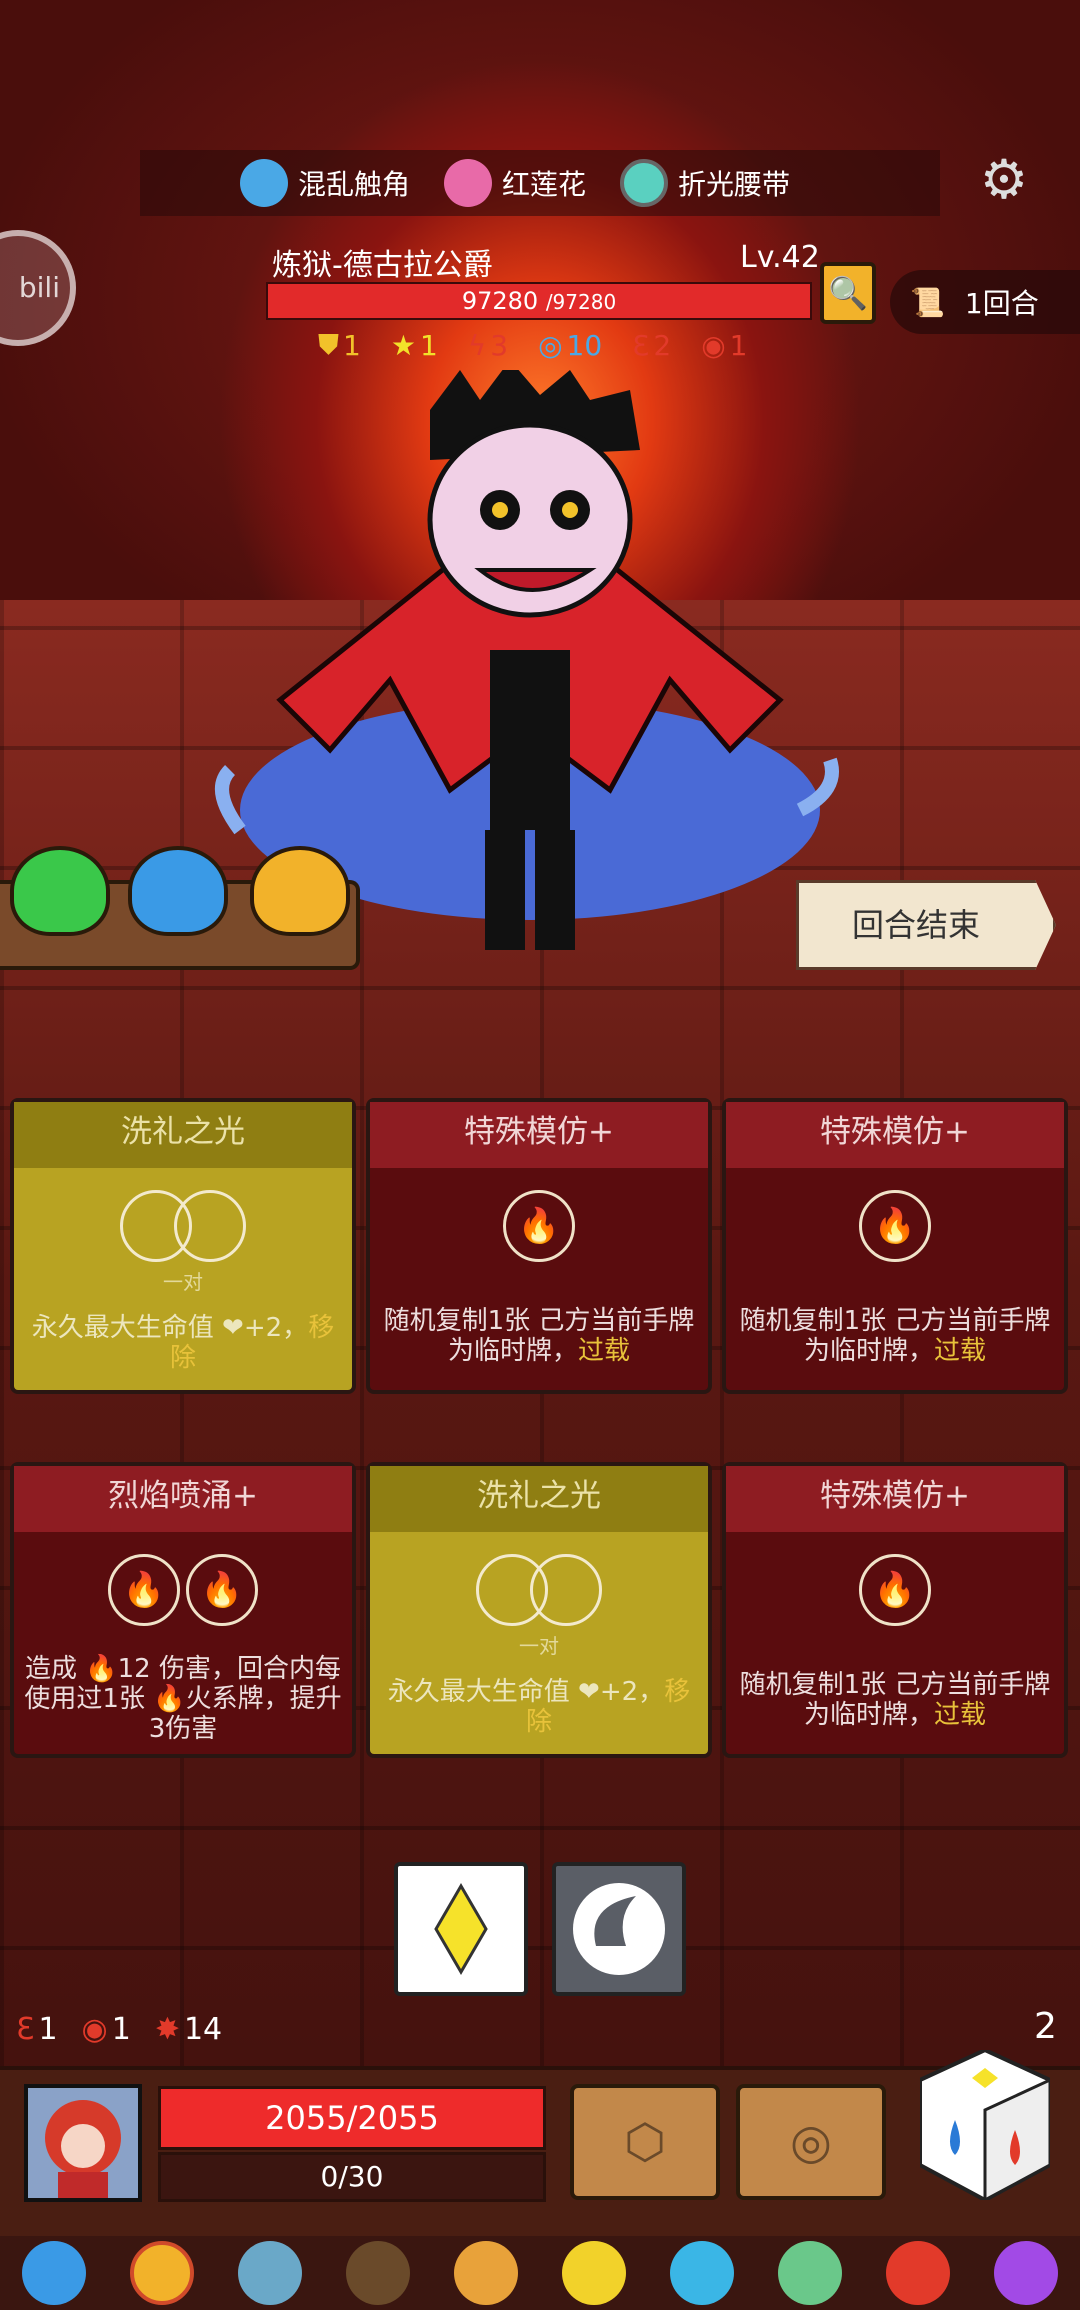 The height and width of the screenshot is (2310, 1080). I want to click on end-turn-button: 回合结束, so click(926, 925).